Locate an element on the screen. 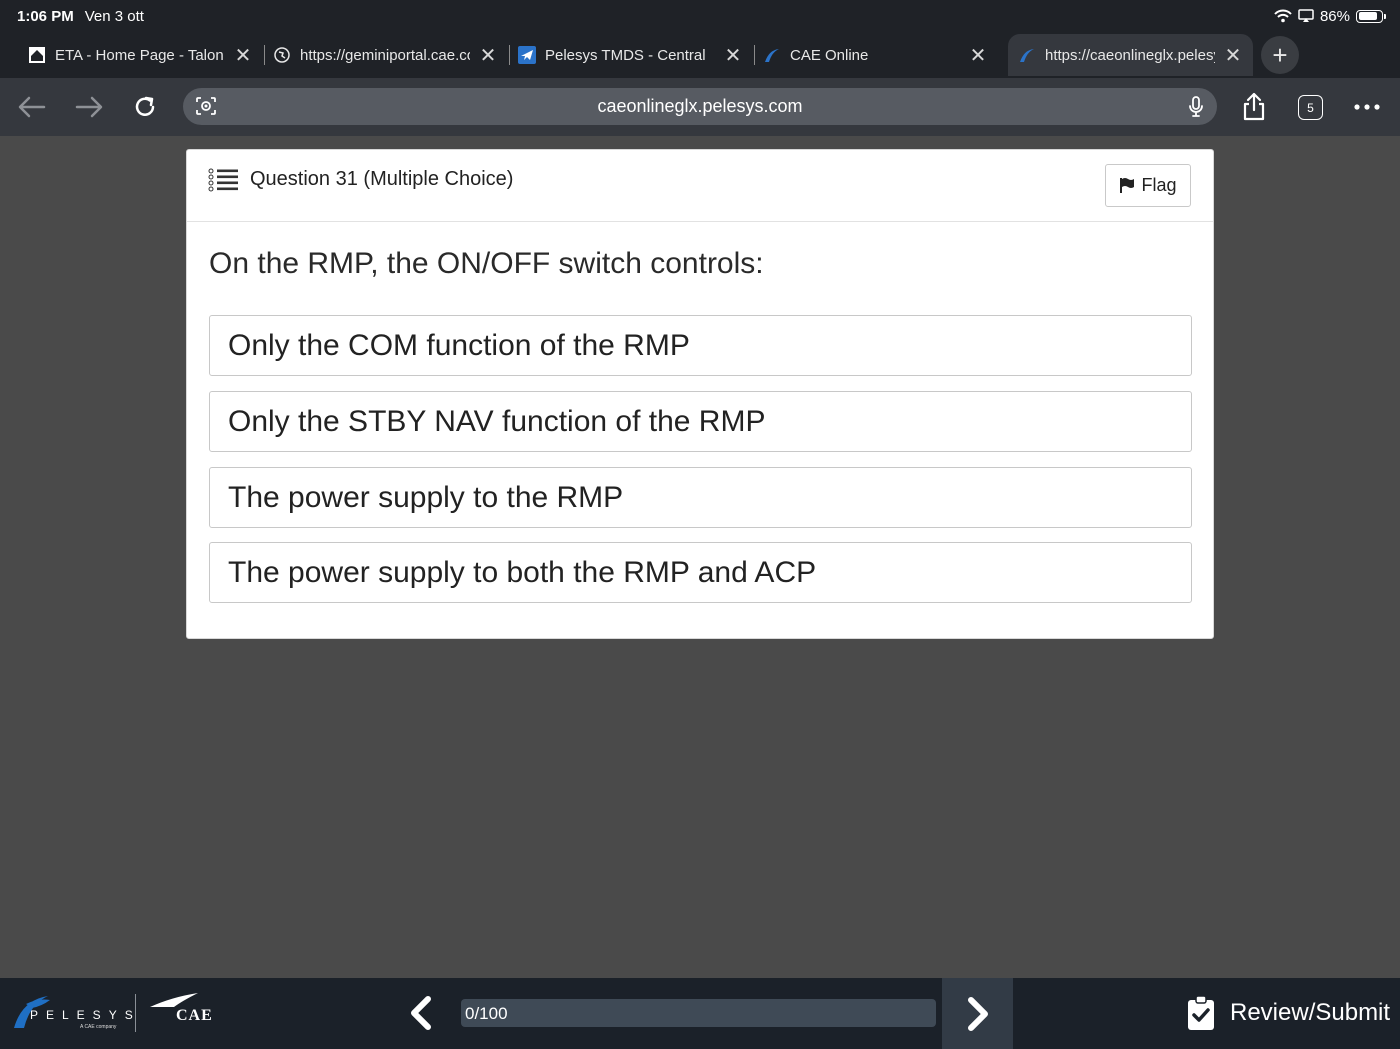 This screenshot has width=1400, height=1049. reload-icon is located at coordinates (145, 106).